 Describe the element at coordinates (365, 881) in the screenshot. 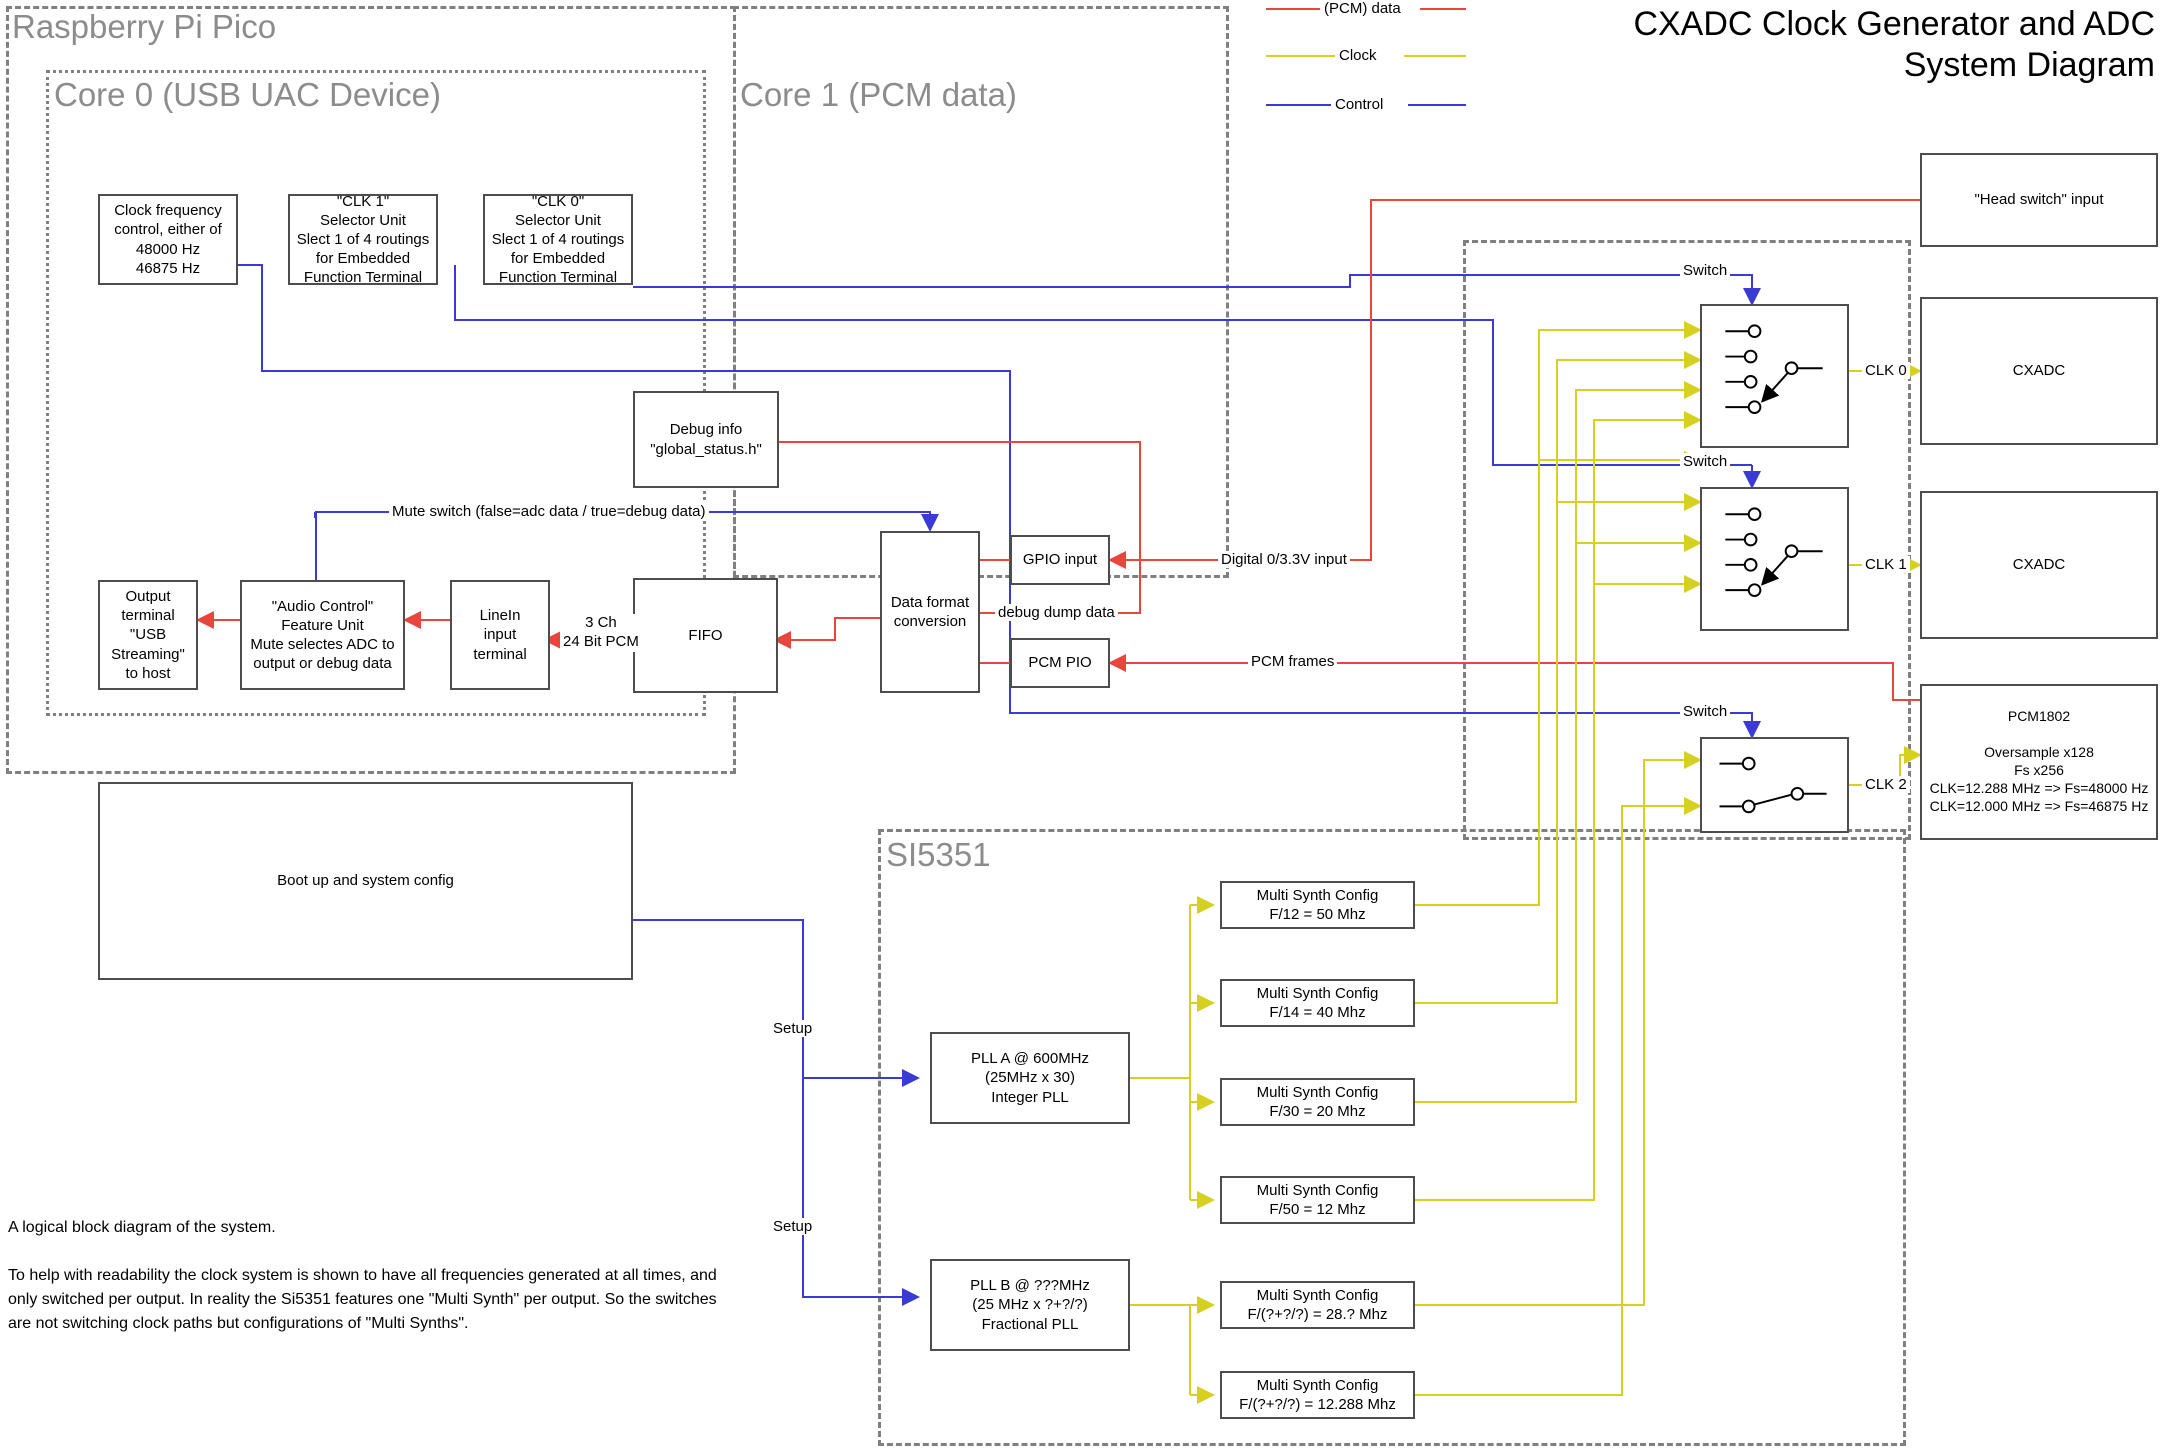

I see `box-boot-up-and-system-config: Boot up and system config` at that location.